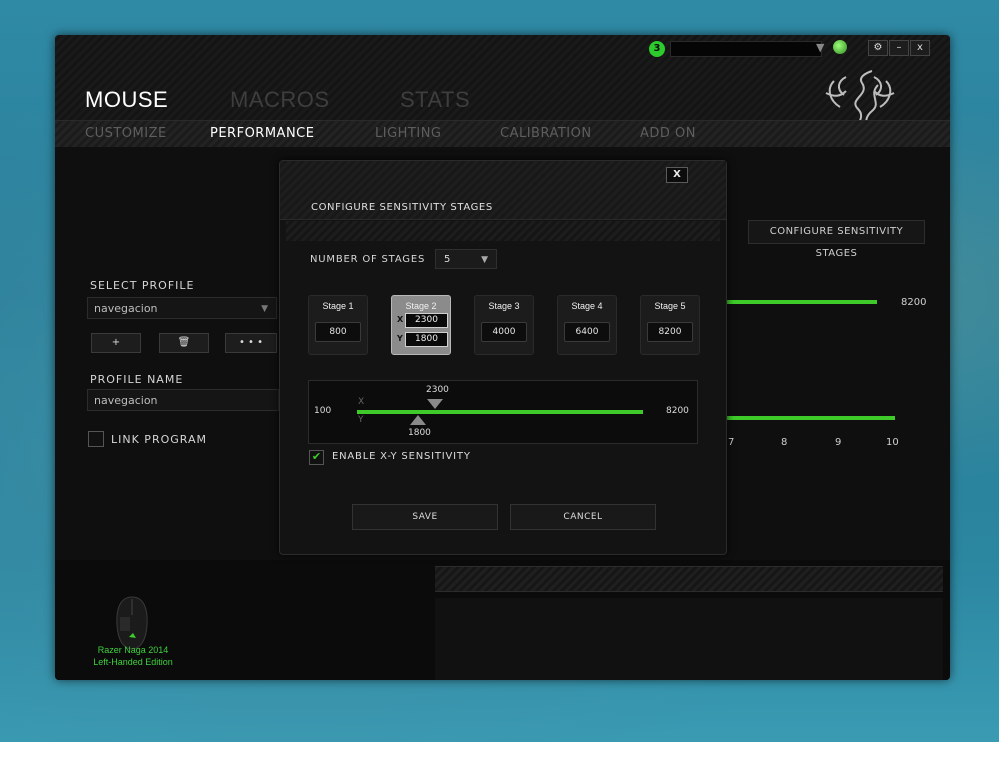 The image size is (999, 760). I want to click on stage-value-input: 800, so click(338, 332).